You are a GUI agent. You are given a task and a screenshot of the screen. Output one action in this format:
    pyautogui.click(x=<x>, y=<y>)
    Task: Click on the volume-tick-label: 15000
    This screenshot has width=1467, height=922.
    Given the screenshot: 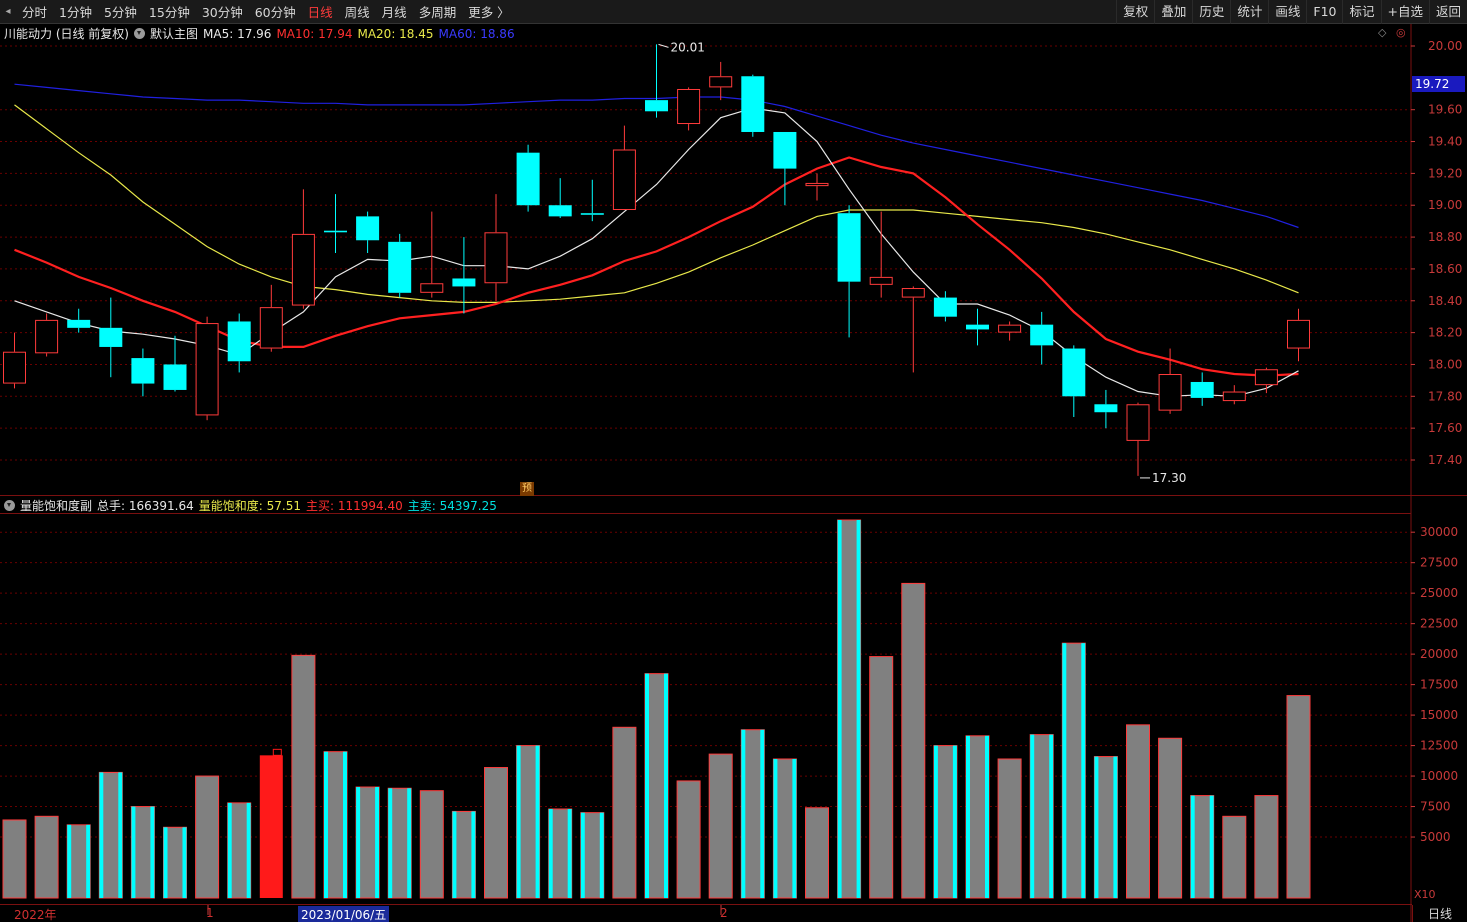 What is the action you would take?
    pyautogui.click(x=1439, y=715)
    